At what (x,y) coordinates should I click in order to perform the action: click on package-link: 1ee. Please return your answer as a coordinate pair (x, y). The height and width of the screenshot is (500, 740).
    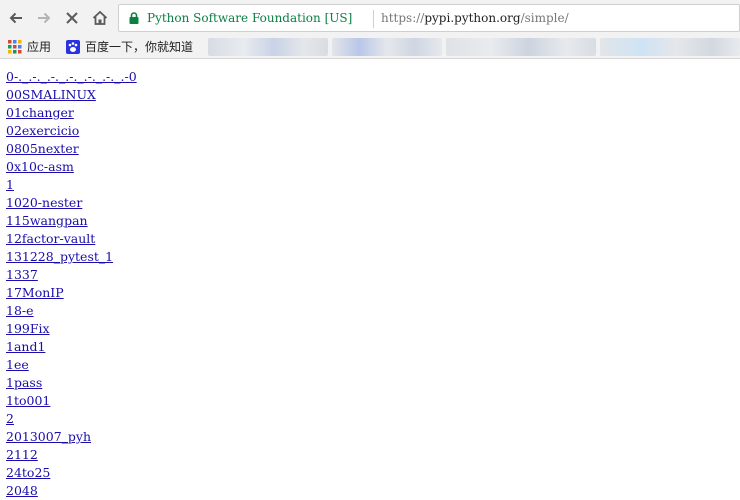
    Looking at the image, I should click on (373, 365).